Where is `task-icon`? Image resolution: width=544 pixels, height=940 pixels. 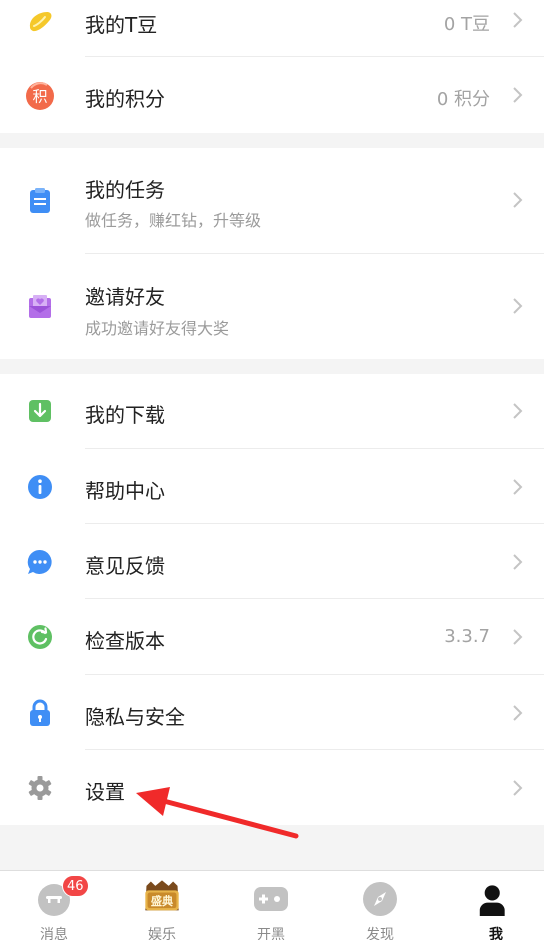
task-icon is located at coordinates (40, 201).